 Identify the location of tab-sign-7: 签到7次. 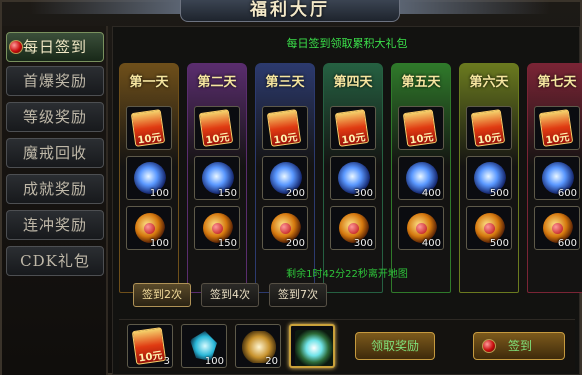
(298, 295).